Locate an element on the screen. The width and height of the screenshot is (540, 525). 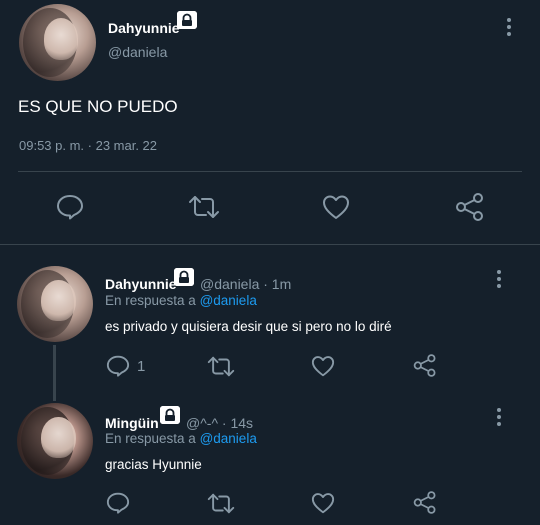
reply-meta: @^-^ · 14s is located at coordinates (219, 423).